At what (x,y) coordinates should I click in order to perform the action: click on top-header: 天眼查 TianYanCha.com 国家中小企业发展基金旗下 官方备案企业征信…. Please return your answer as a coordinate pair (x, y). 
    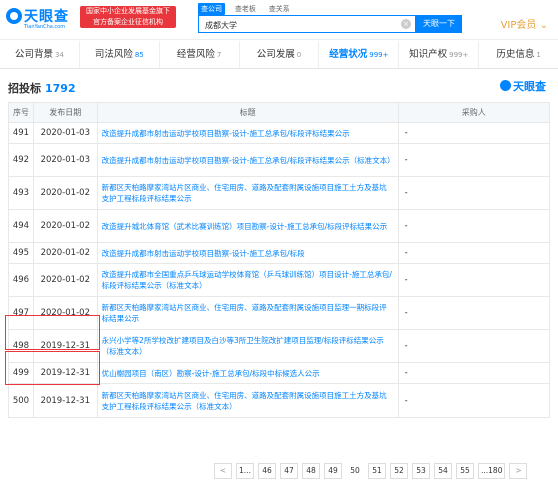
    Looking at the image, I should click on (279, 20).